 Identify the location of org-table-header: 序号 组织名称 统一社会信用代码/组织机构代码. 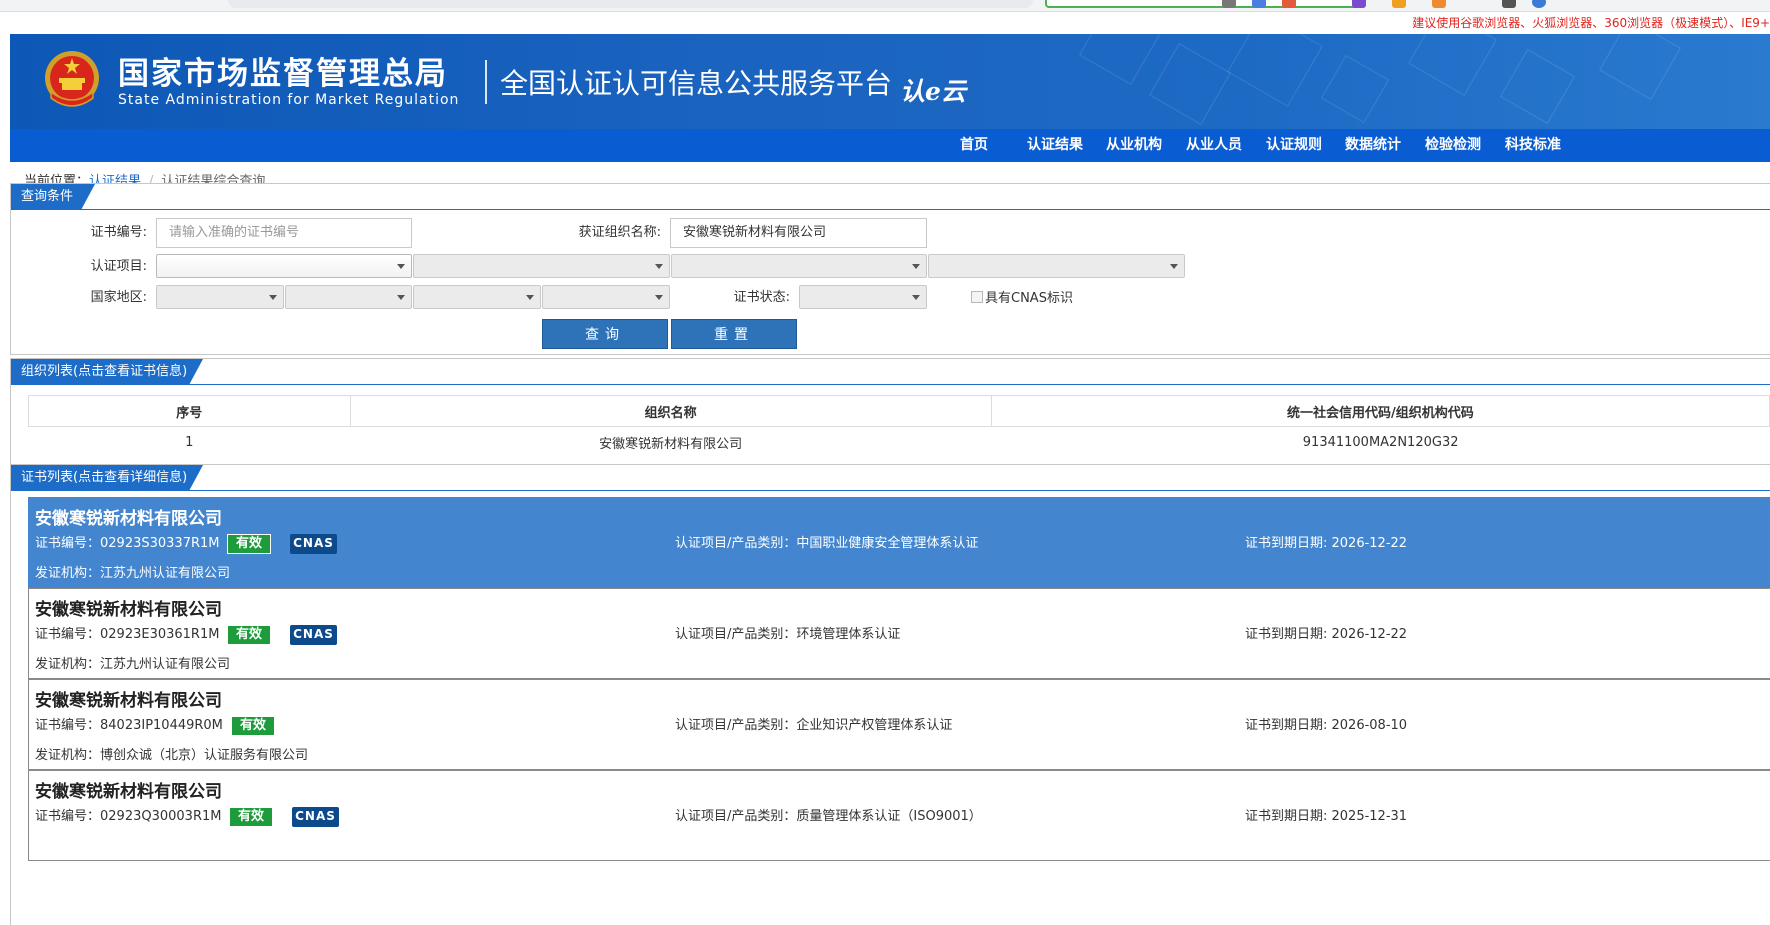
(899, 411).